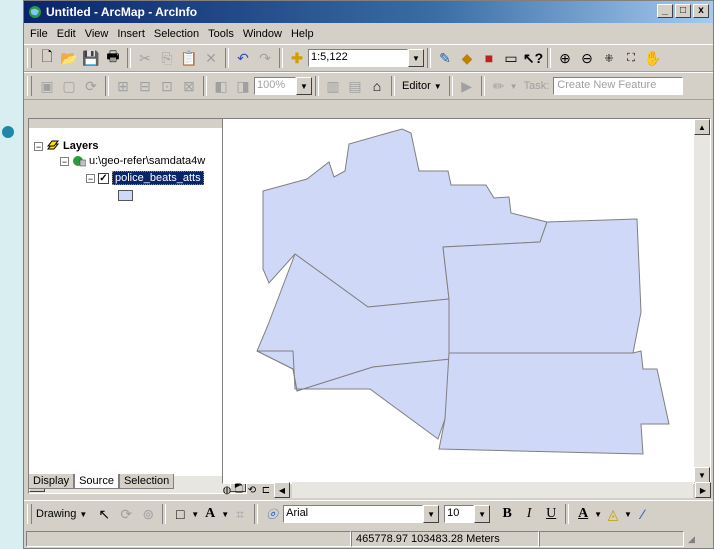 The width and height of the screenshot is (714, 549). What do you see at coordinates (302, 34) in the screenshot?
I see `menu-help: Help` at bounding box center [302, 34].